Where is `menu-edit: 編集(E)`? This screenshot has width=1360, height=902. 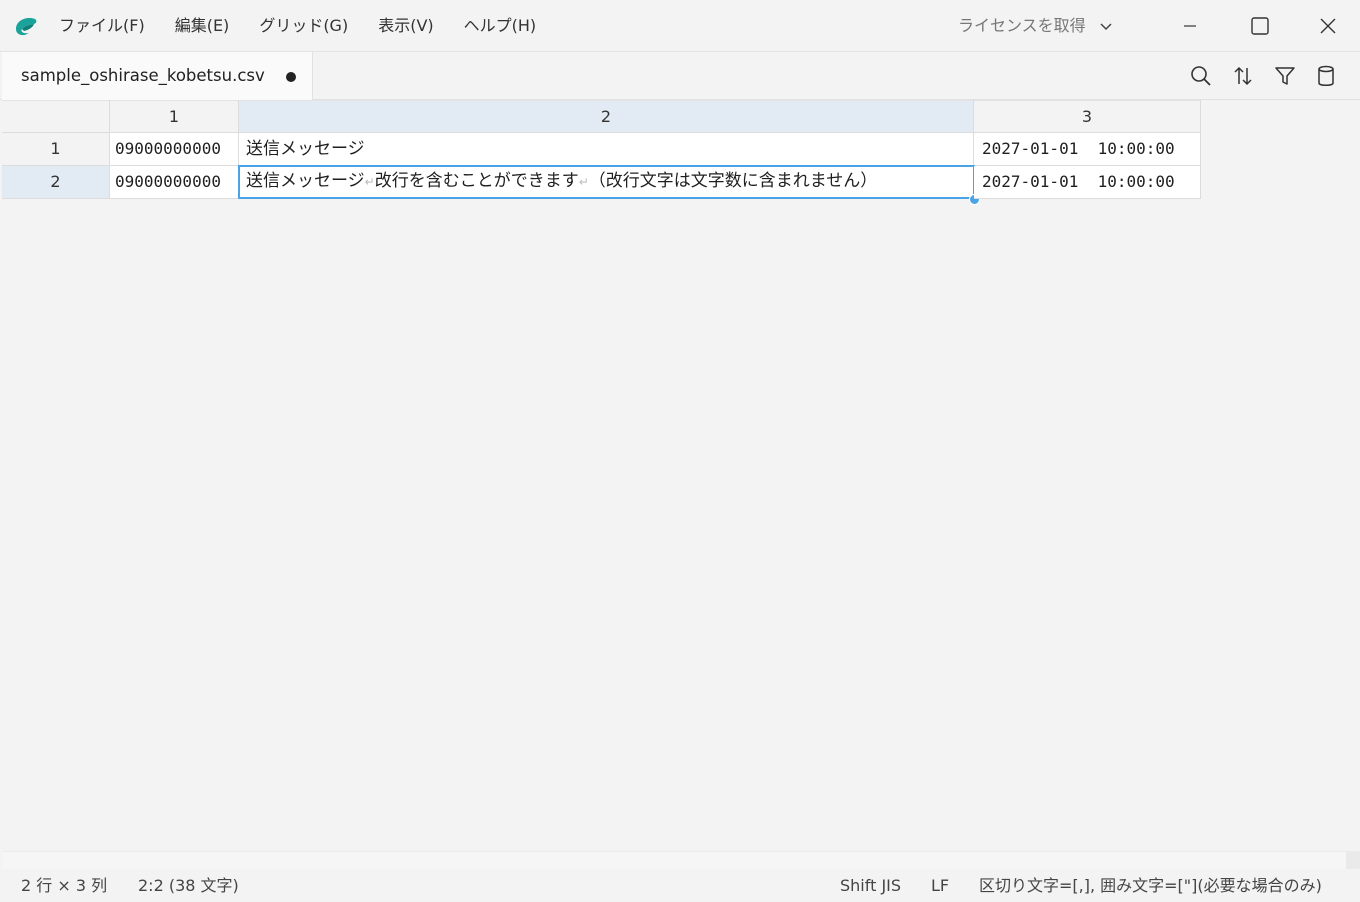 menu-edit: 編集(E) is located at coordinates (202, 26).